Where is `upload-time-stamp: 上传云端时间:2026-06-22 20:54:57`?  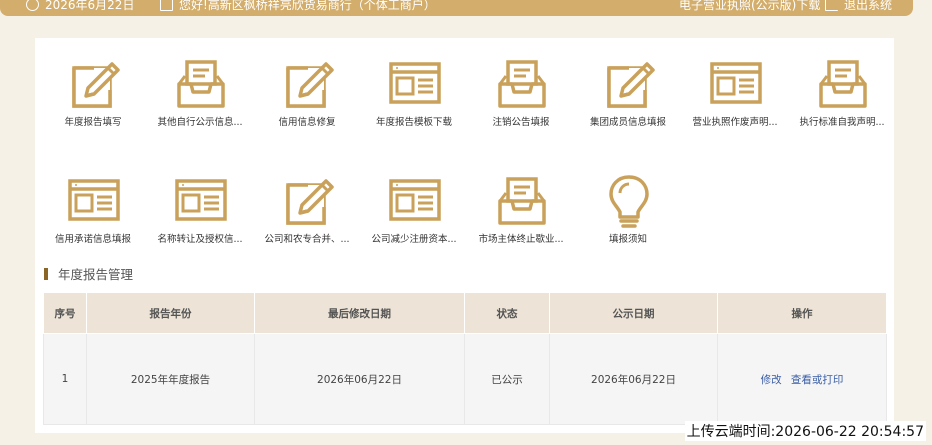 upload-time-stamp: 上传云端时间:2026-06-22 20:54:57 is located at coordinates (805, 431).